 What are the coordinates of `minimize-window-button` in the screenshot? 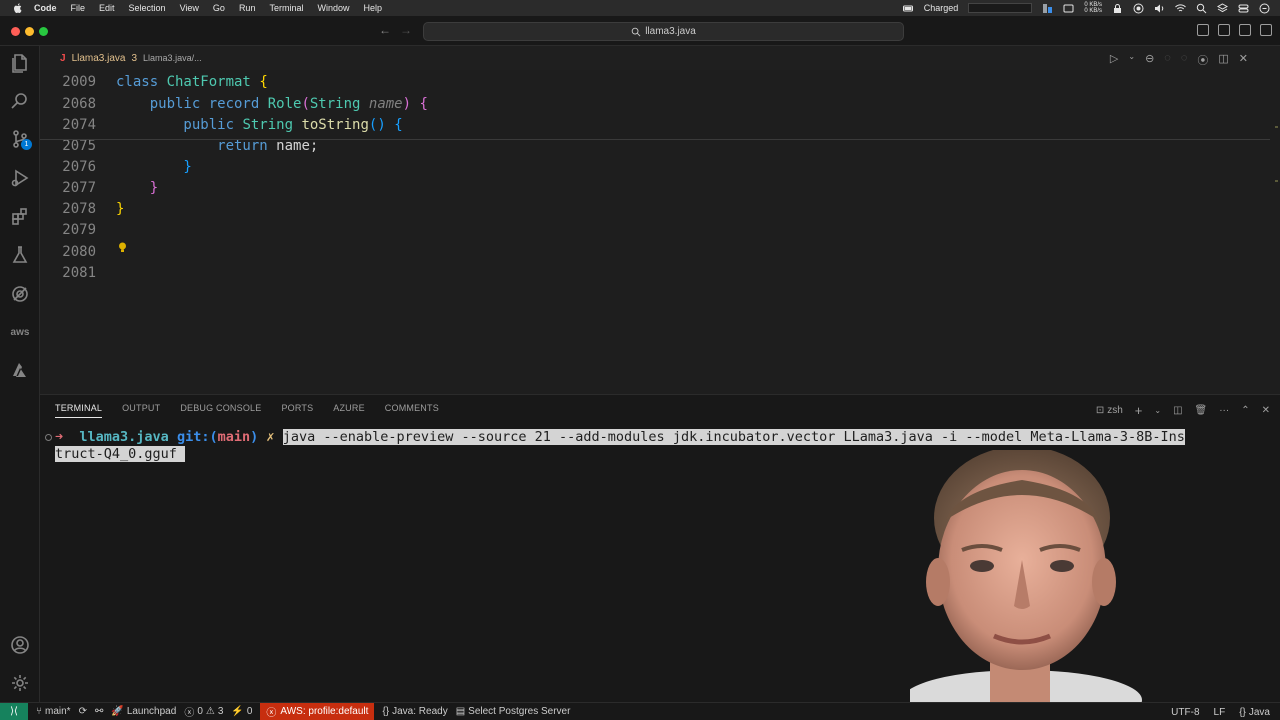 It's located at (29, 31).